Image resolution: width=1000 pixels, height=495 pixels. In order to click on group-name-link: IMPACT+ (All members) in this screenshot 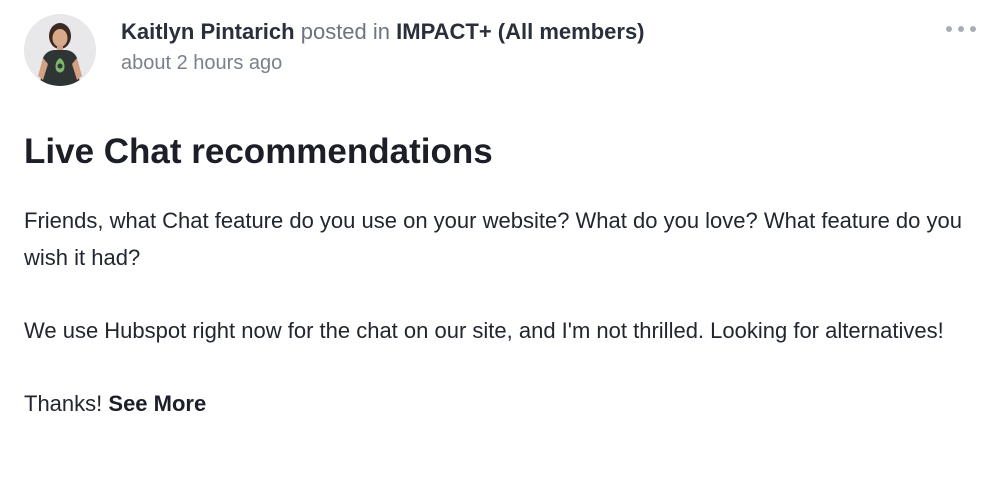, I will do `click(520, 31)`.